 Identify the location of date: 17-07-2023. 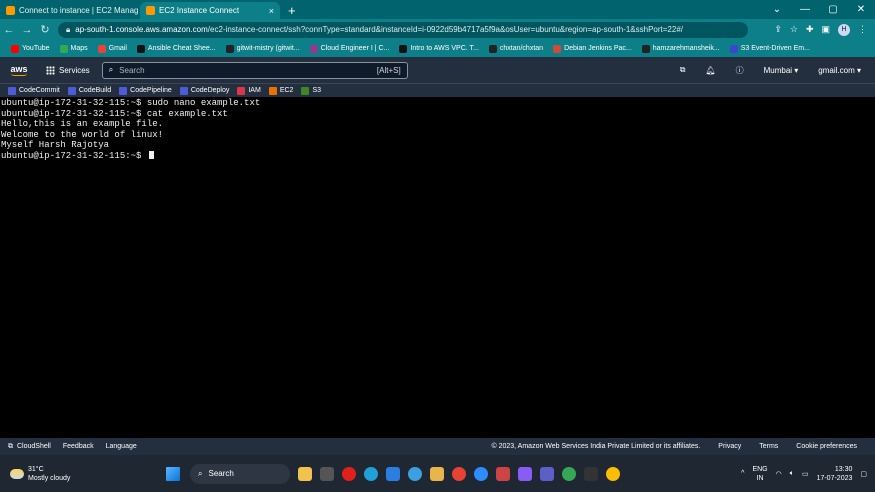
(834, 478).